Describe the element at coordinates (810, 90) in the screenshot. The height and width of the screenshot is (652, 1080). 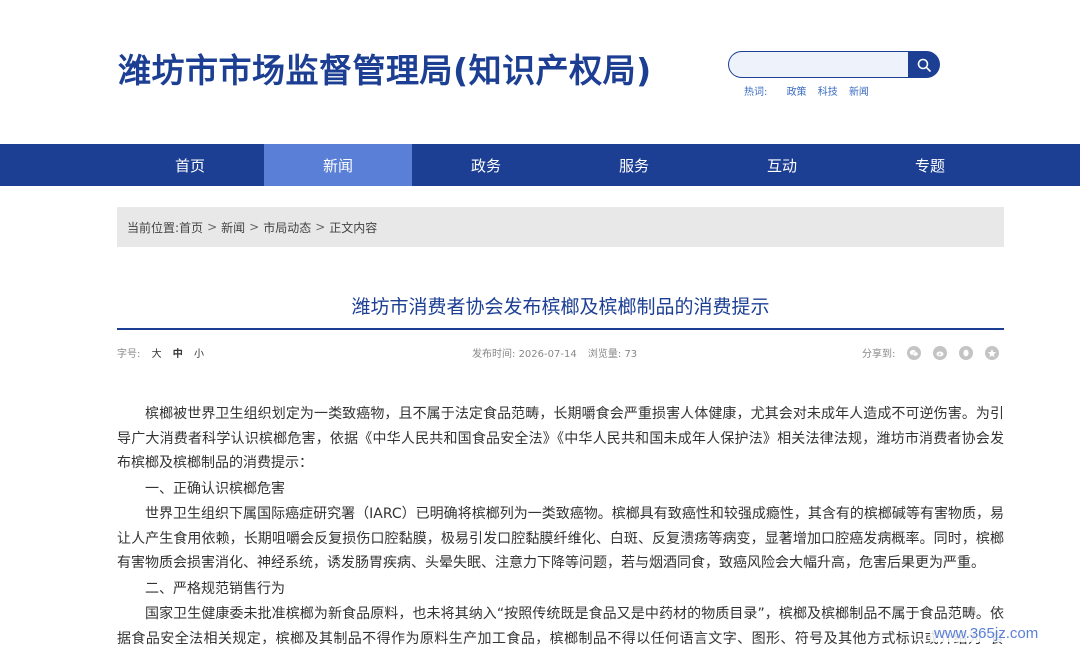
I see `hot-words: 热词: 政策 科技 新闻` at that location.